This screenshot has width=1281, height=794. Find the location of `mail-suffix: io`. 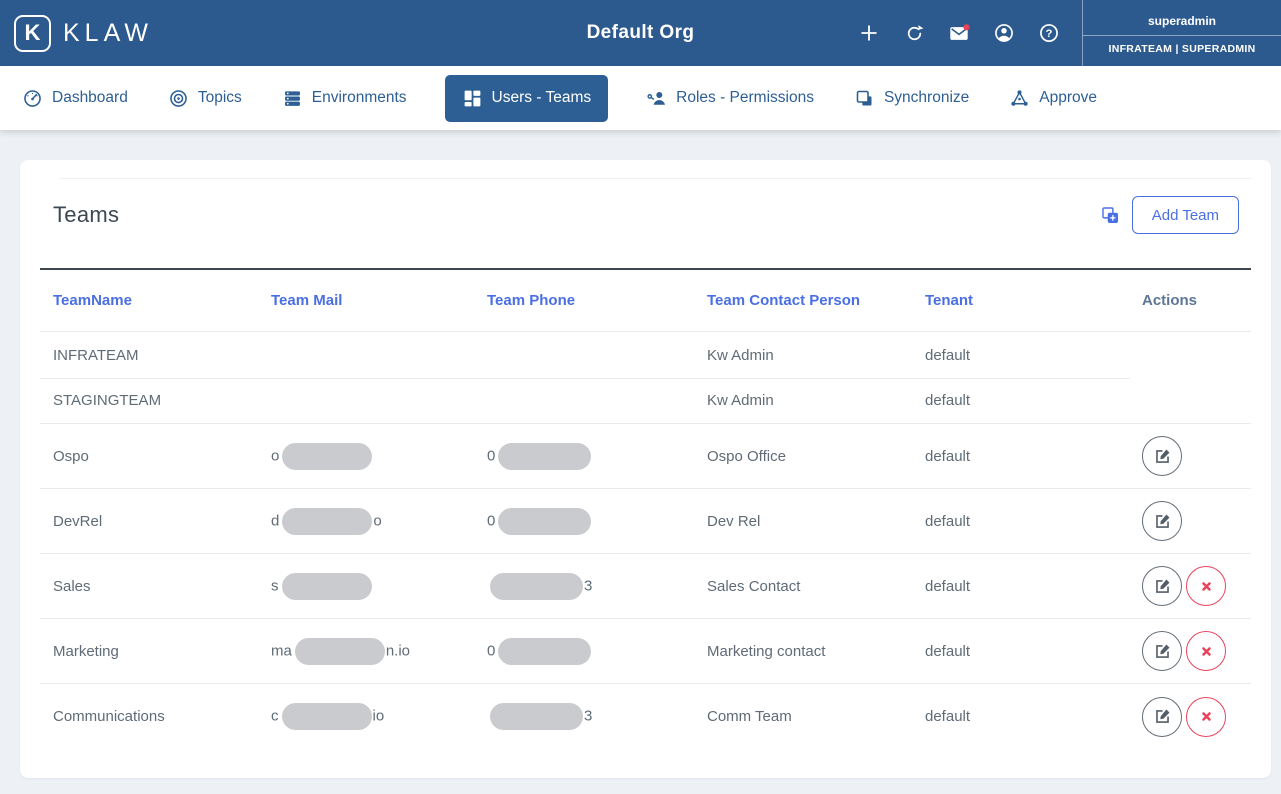

mail-suffix: io is located at coordinates (378, 716).